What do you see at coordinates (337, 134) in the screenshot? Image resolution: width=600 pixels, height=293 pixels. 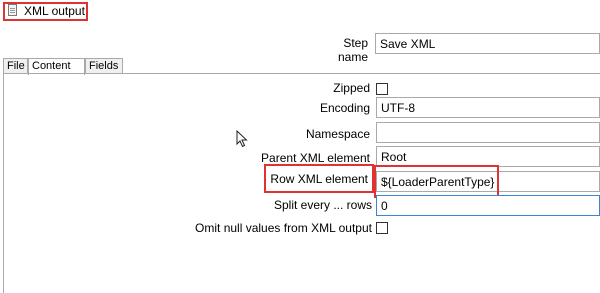 I see `namespace-label: Namespace` at bounding box center [337, 134].